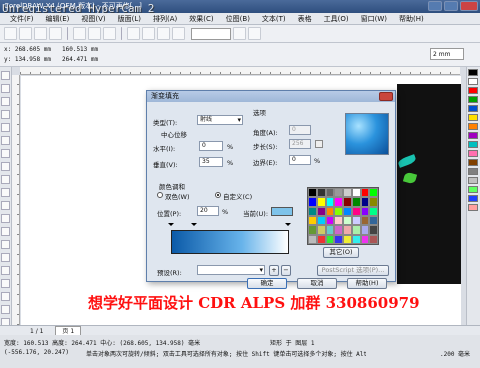  Describe the element at coordinates (469, 6) in the screenshot. I see `close-button` at that location.